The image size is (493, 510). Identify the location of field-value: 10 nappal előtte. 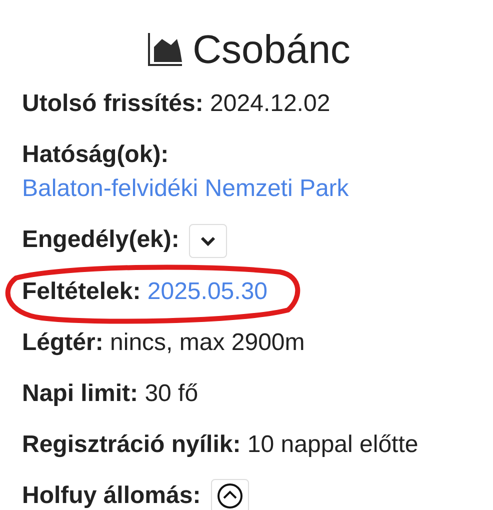
(332, 444).